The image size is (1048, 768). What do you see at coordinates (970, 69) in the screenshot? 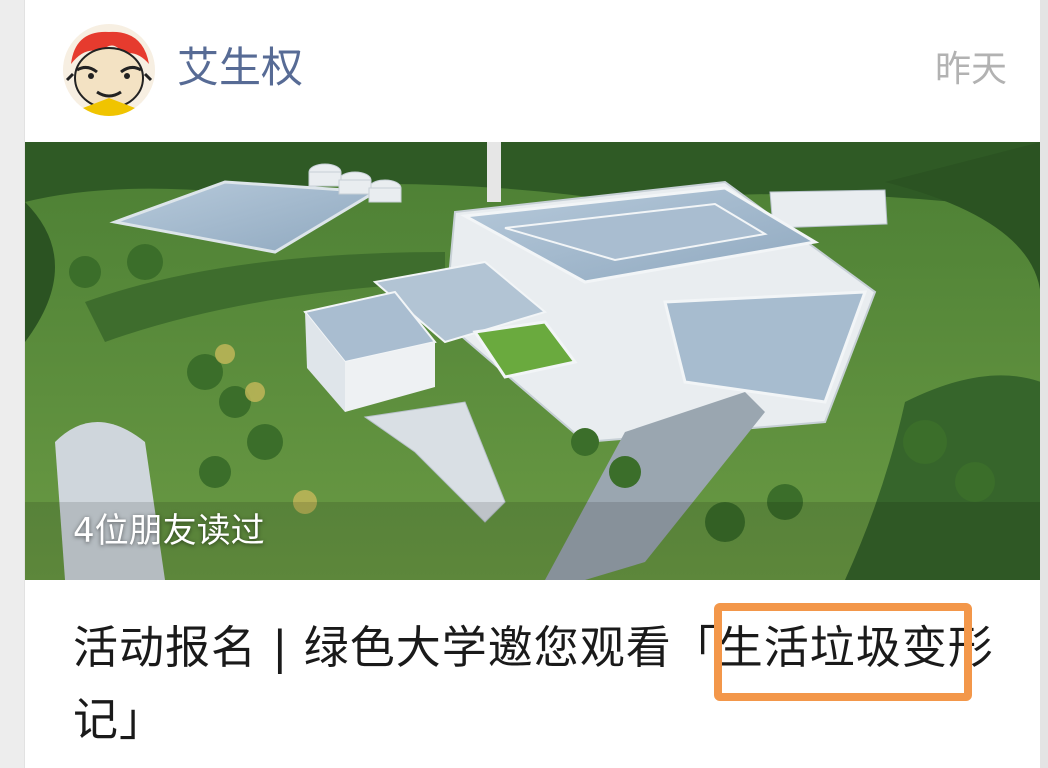
I see `post-time: 昨天` at bounding box center [970, 69].